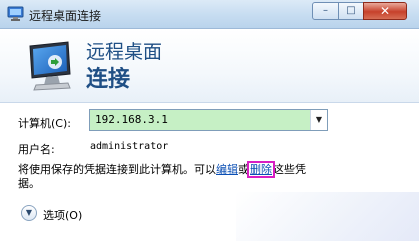 The image size is (419, 241). I want to click on title-bar: 远程桌面连接 – □ ✕, so click(209, 14).